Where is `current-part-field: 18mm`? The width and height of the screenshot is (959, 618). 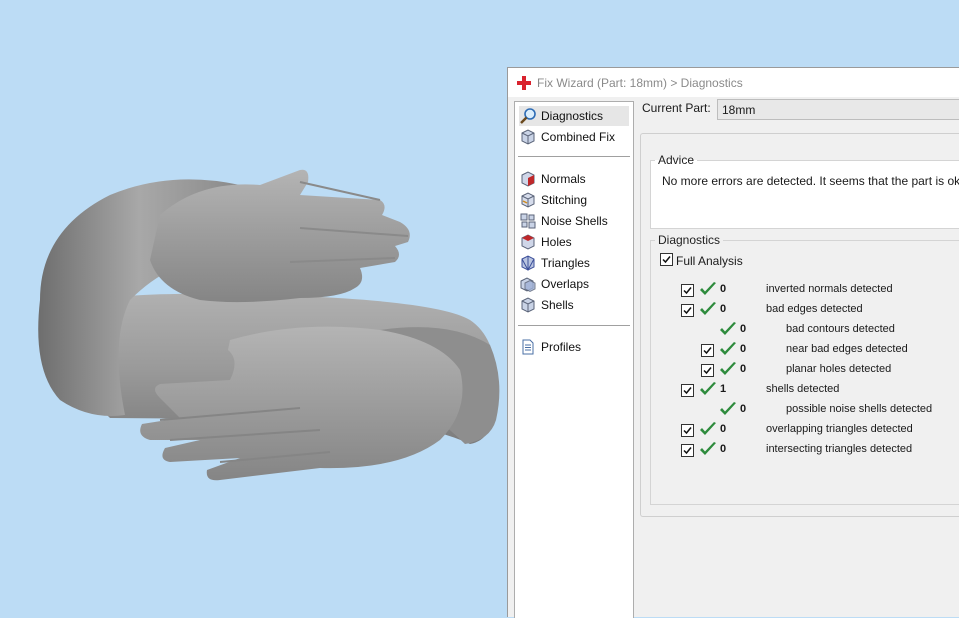
current-part-field: 18mm is located at coordinates (838, 109).